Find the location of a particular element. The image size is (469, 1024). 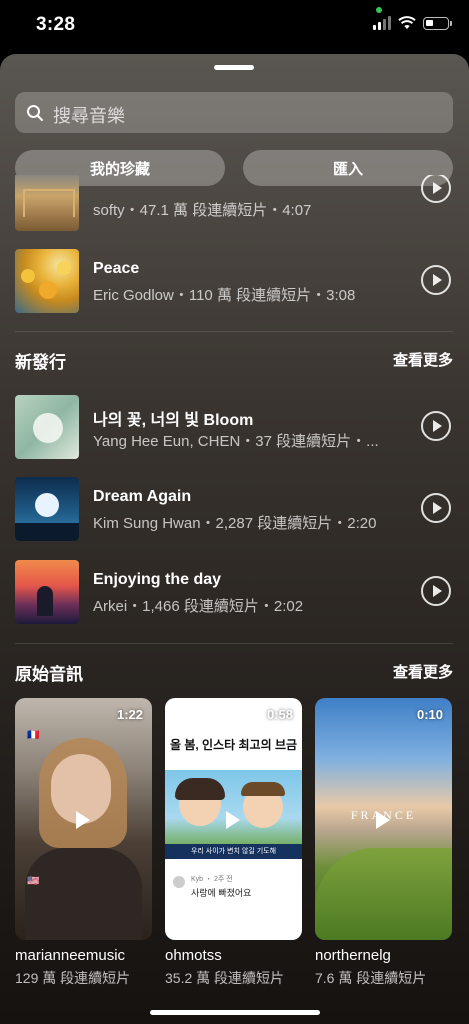

reel-count: 35.2 萬 段連續短片 is located at coordinates (225, 978).